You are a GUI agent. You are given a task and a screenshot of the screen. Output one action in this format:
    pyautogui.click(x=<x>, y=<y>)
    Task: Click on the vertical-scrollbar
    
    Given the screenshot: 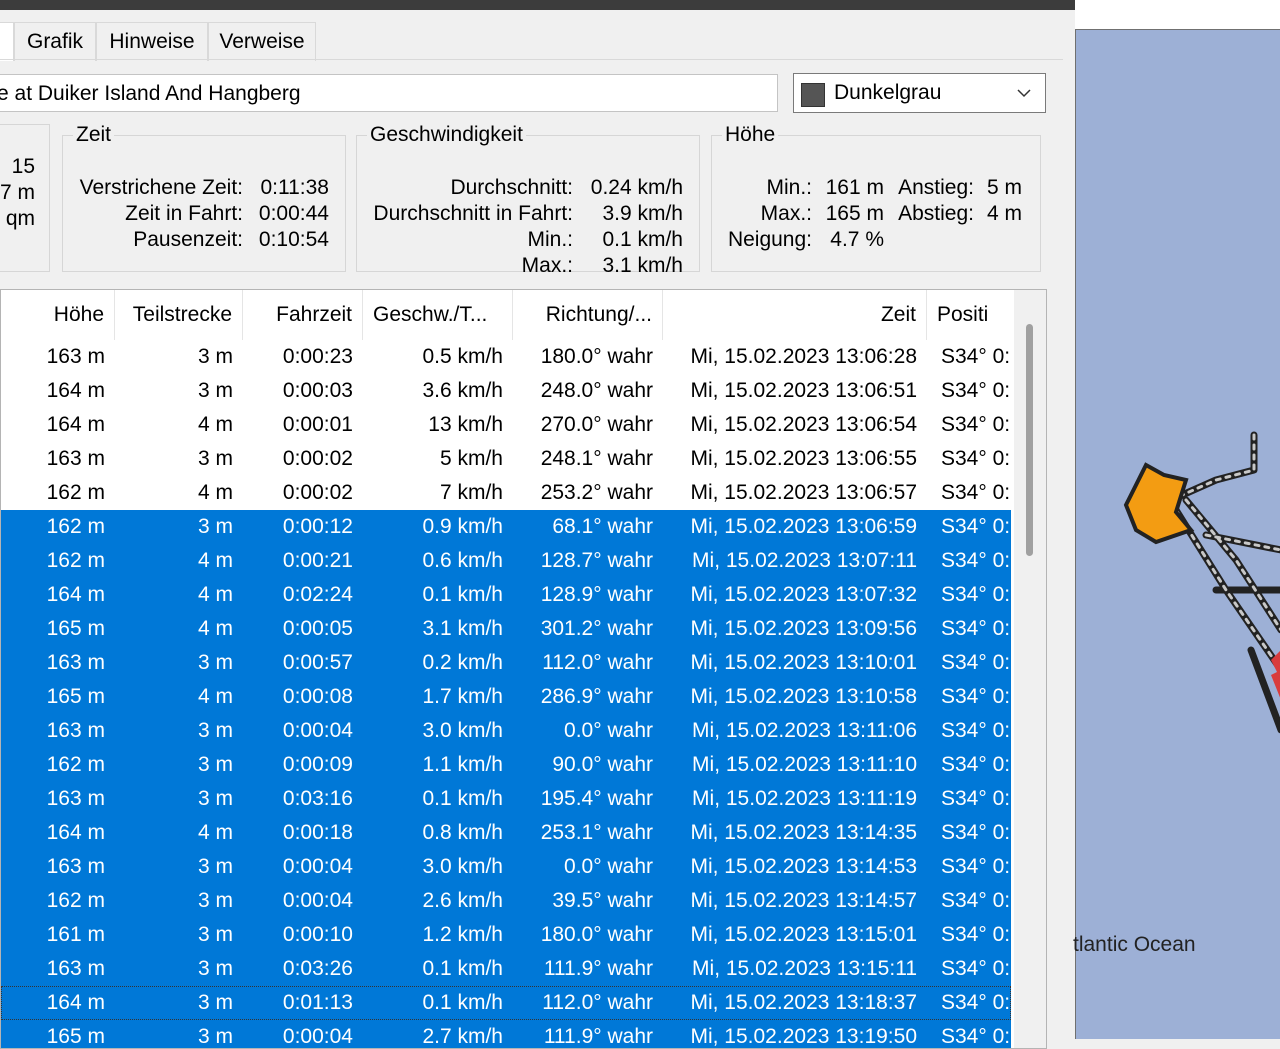 What is the action you would take?
    pyautogui.click(x=1030, y=669)
    